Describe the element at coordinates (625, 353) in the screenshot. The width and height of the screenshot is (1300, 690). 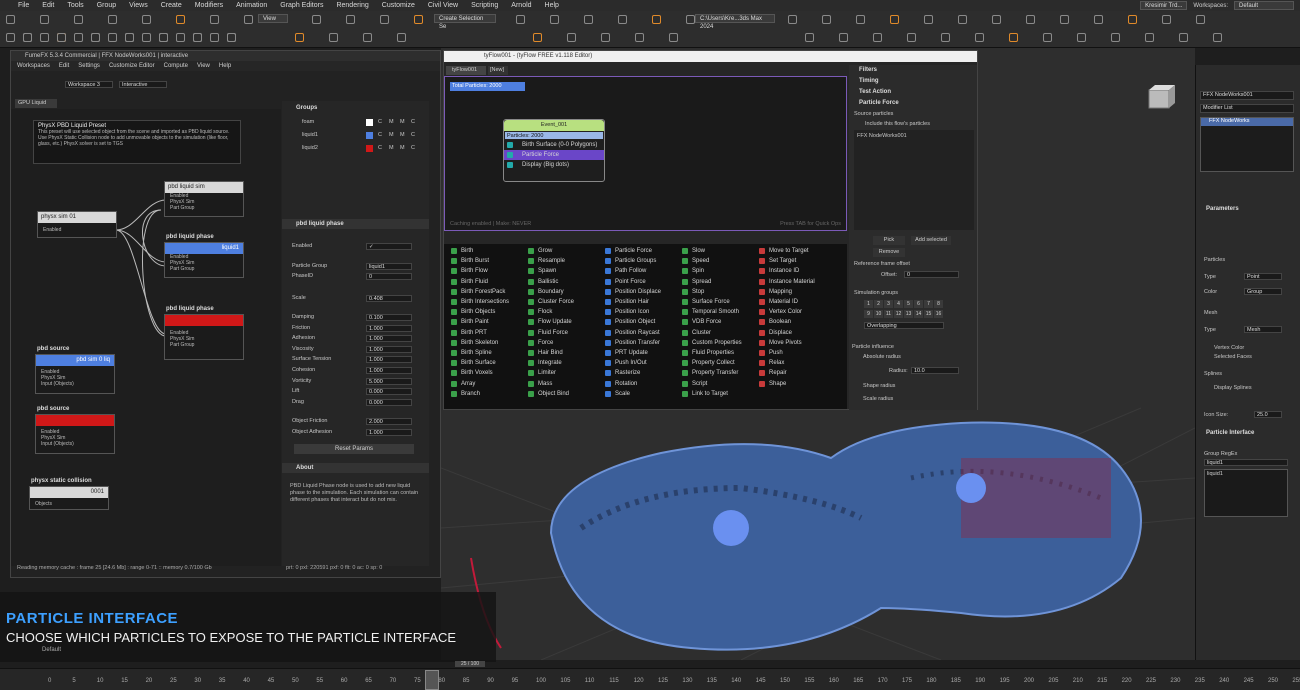
I see `operator-prt-update: PRT Update` at that location.